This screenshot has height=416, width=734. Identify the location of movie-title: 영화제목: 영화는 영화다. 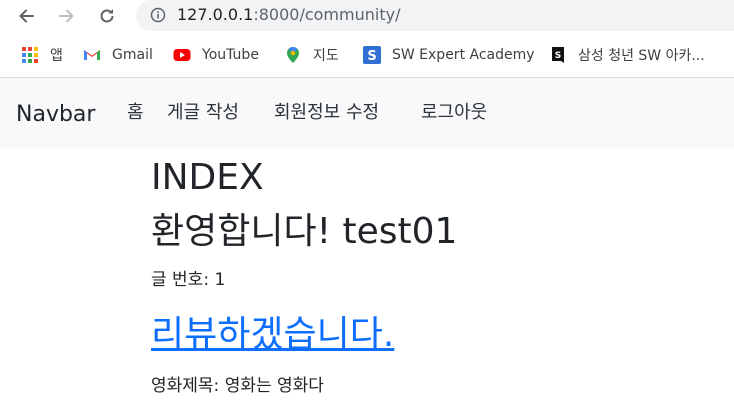
(237, 386).